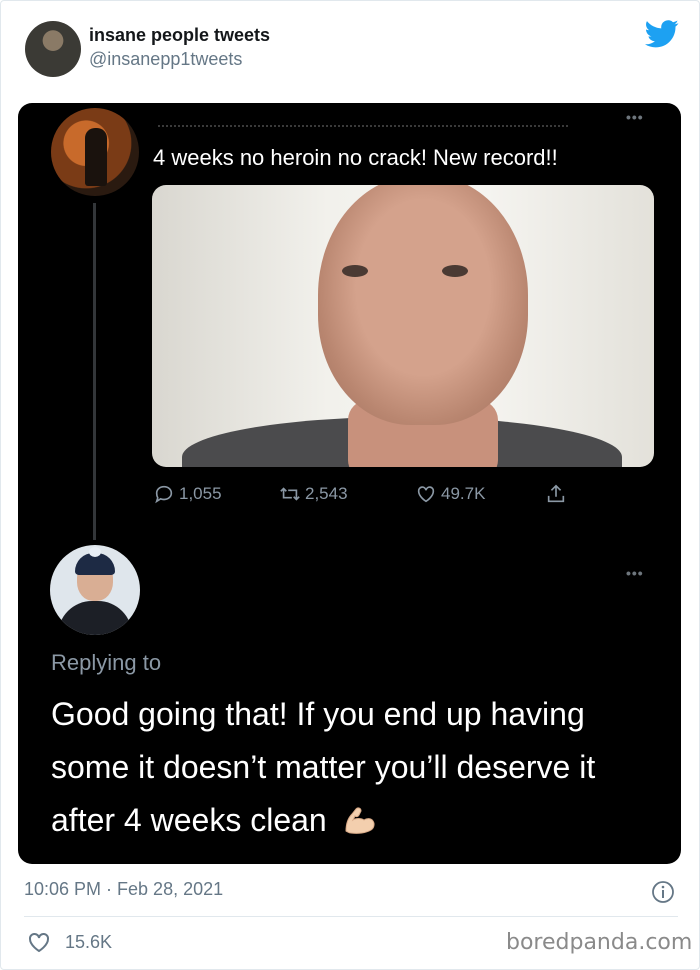 Image resolution: width=700 pixels, height=970 pixels. Describe the element at coordinates (179, 35) in the screenshot. I see `display-name: insane people tweets` at that location.